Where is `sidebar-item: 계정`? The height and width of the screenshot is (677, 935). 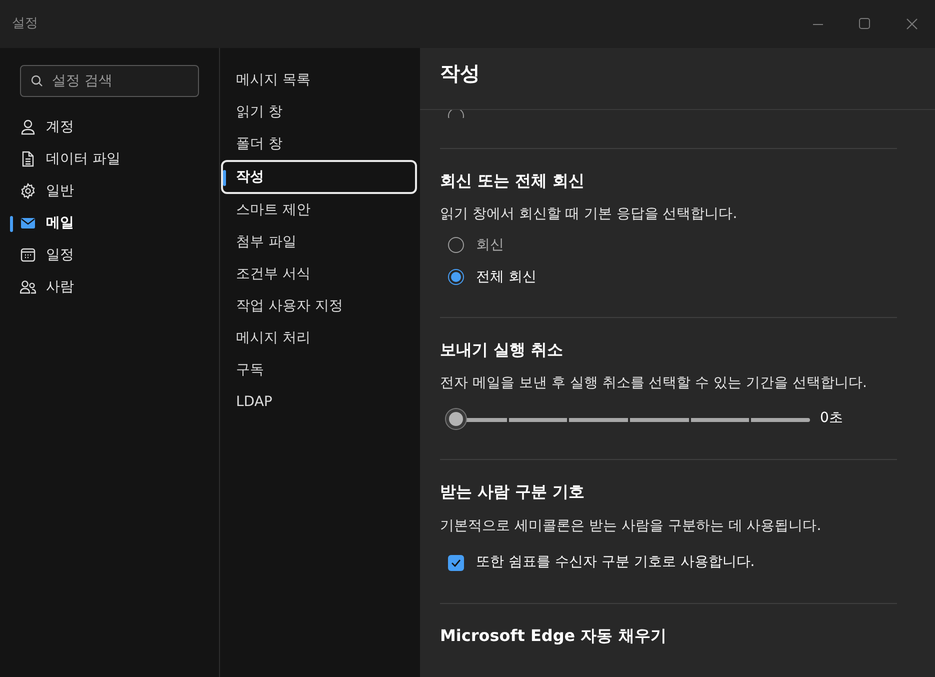
sidebar-item: 계정 is located at coordinates (99, 127).